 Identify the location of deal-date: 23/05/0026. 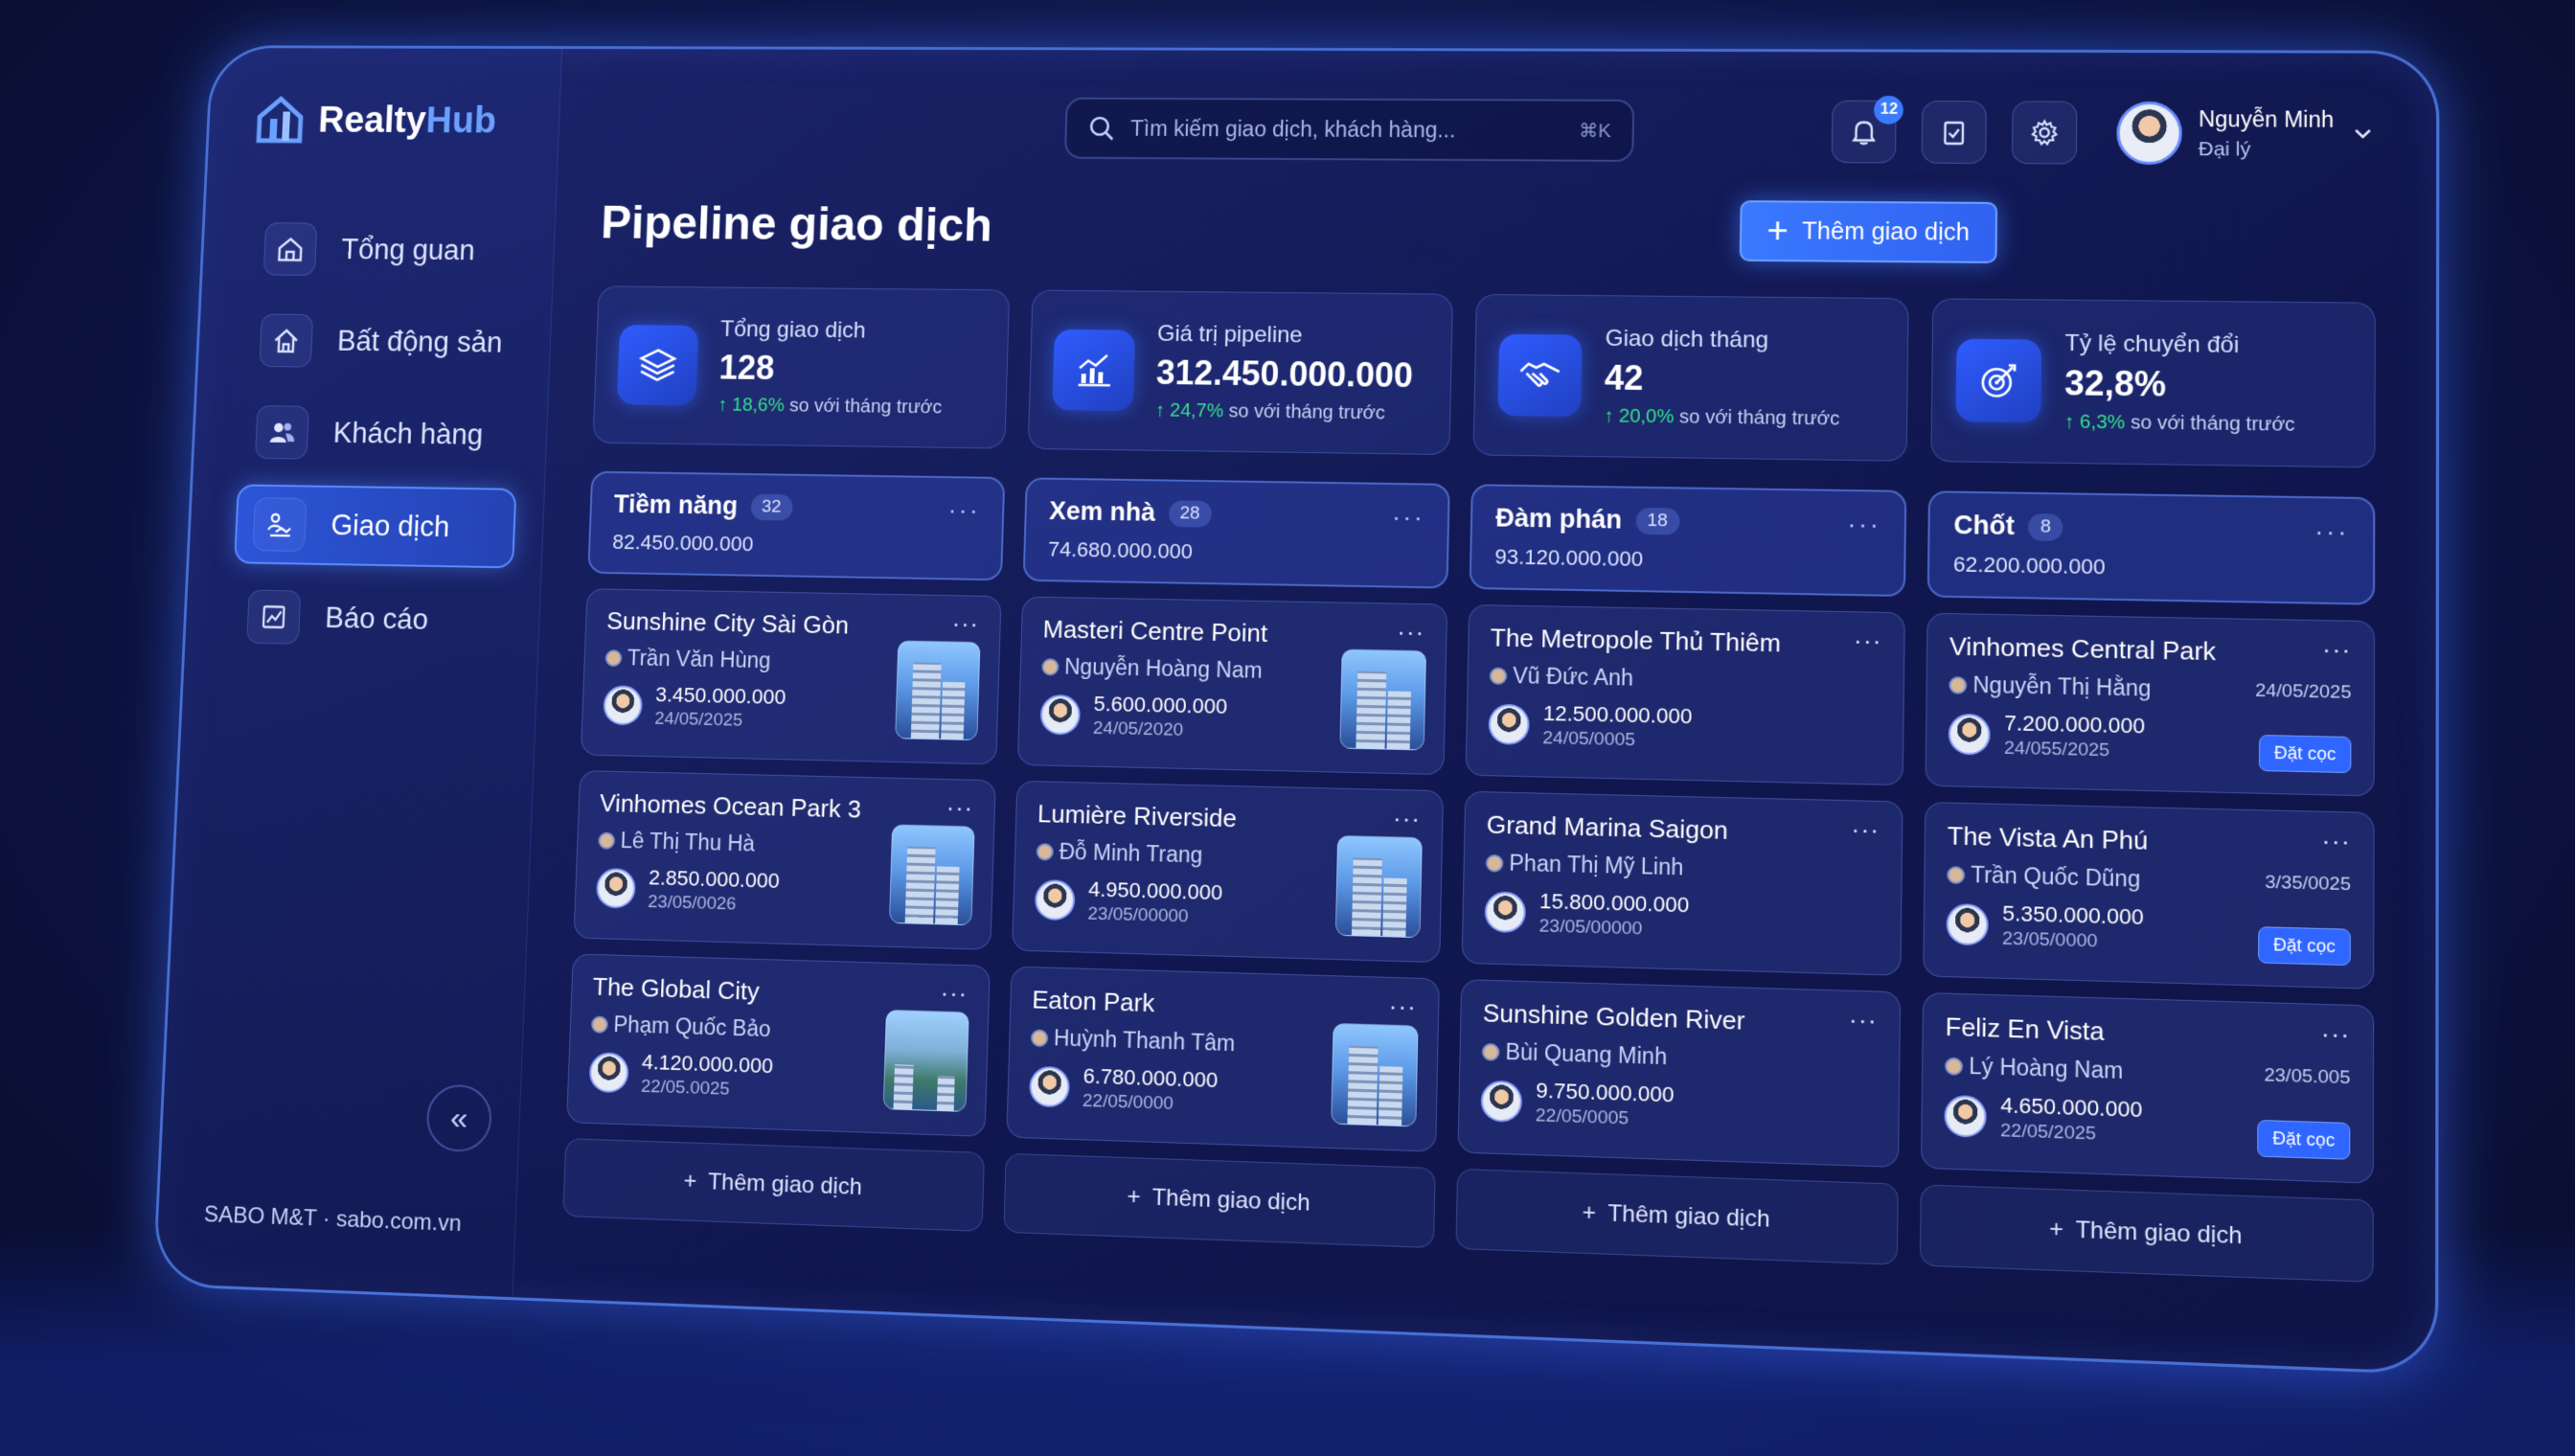
(692, 903).